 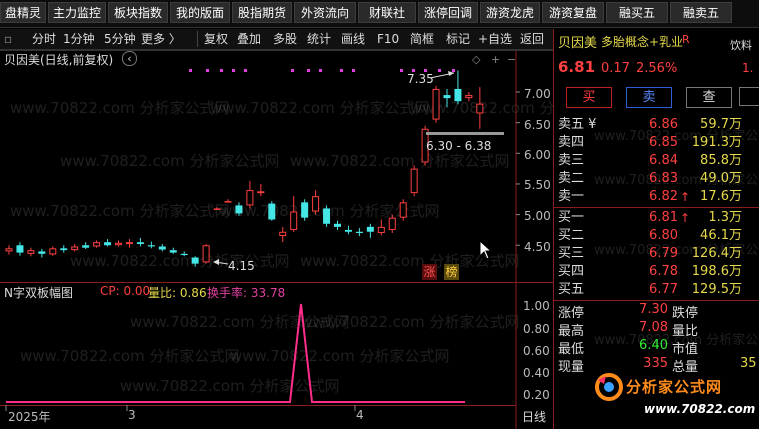 I want to click on concept-tags: 多胎概念+乳业, so click(x=642, y=41).